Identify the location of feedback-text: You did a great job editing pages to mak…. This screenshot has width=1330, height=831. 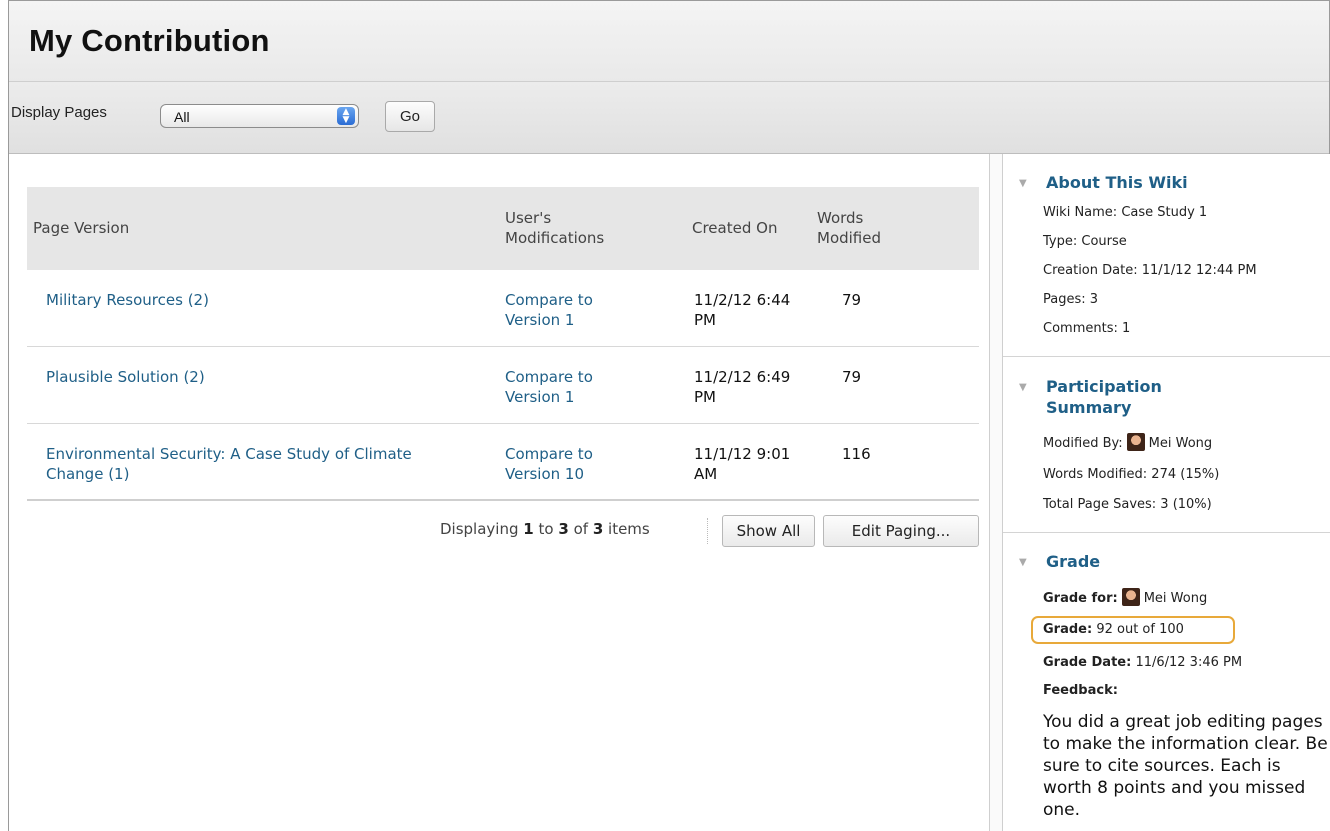
(1185, 766).